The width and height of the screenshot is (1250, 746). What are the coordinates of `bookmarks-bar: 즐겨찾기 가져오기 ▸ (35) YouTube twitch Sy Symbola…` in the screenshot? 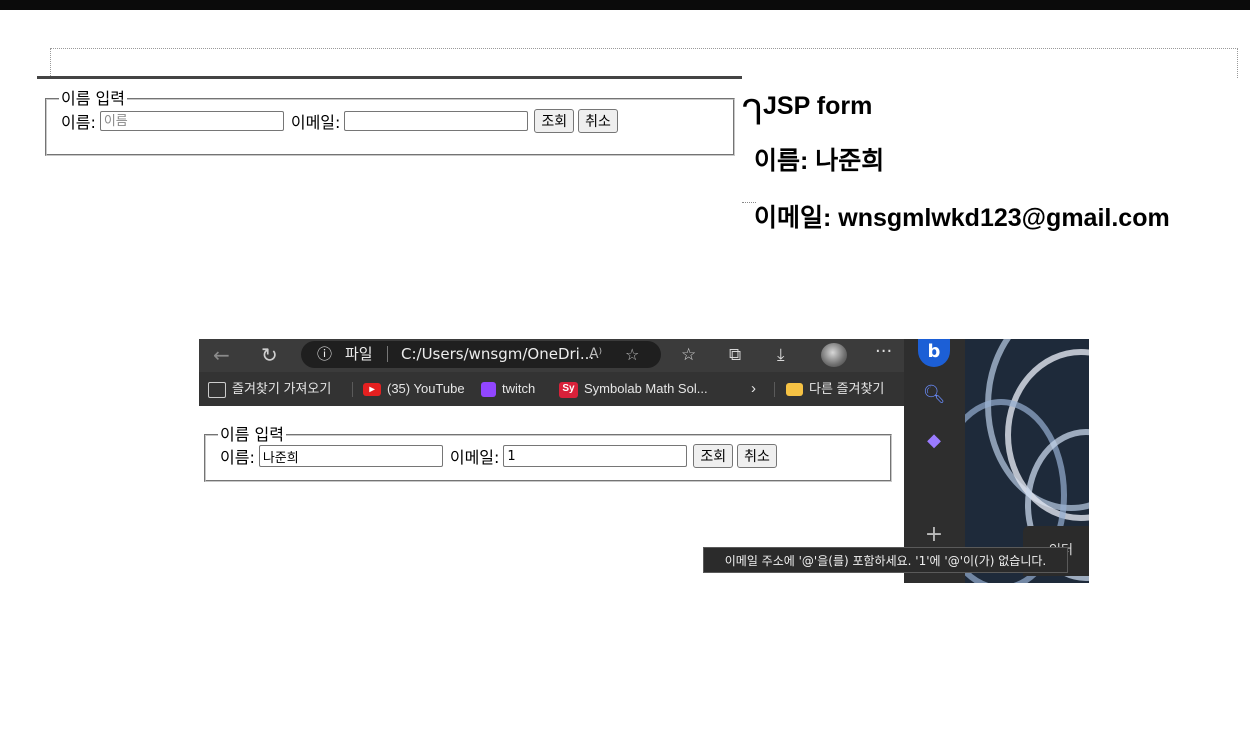 It's located at (551, 389).